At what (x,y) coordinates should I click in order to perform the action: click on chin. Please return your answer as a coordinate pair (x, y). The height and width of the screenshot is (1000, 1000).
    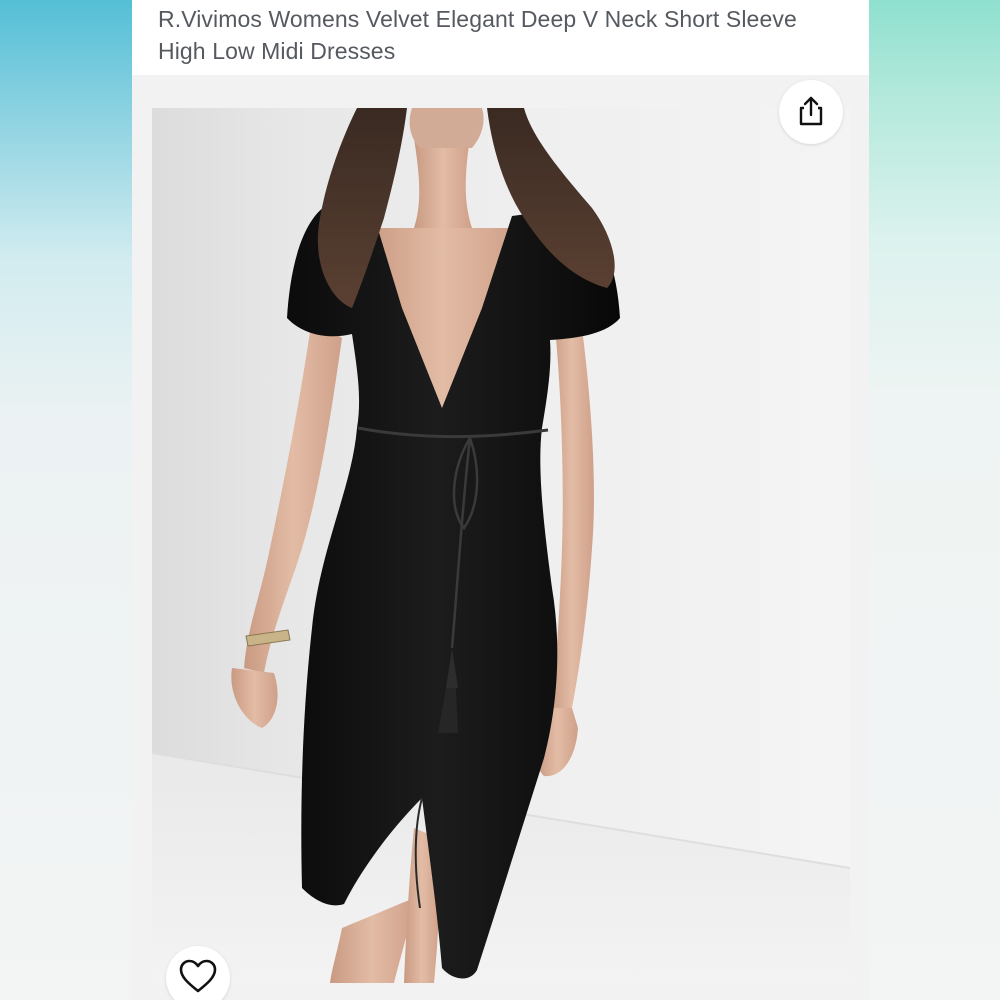
    Looking at the image, I should click on (446, 128).